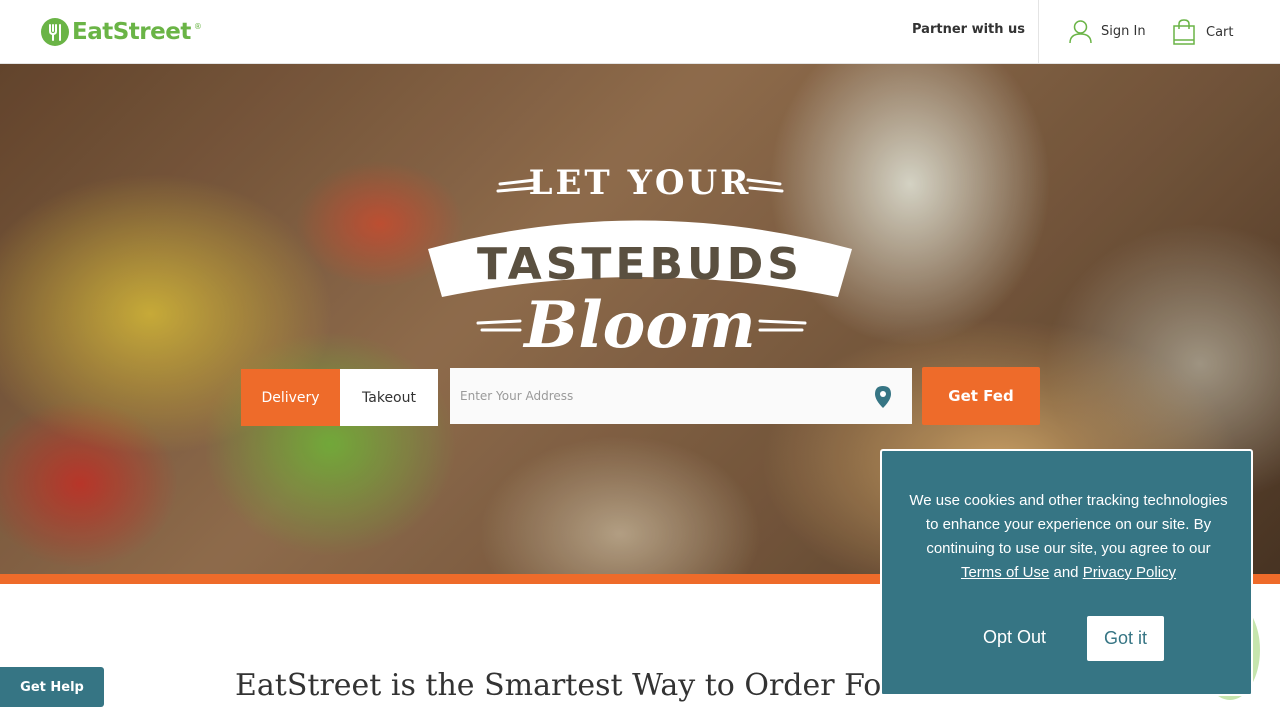 This screenshot has width=1280, height=720. I want to click on sign-in-label: Sign In, so click(1123, 31).